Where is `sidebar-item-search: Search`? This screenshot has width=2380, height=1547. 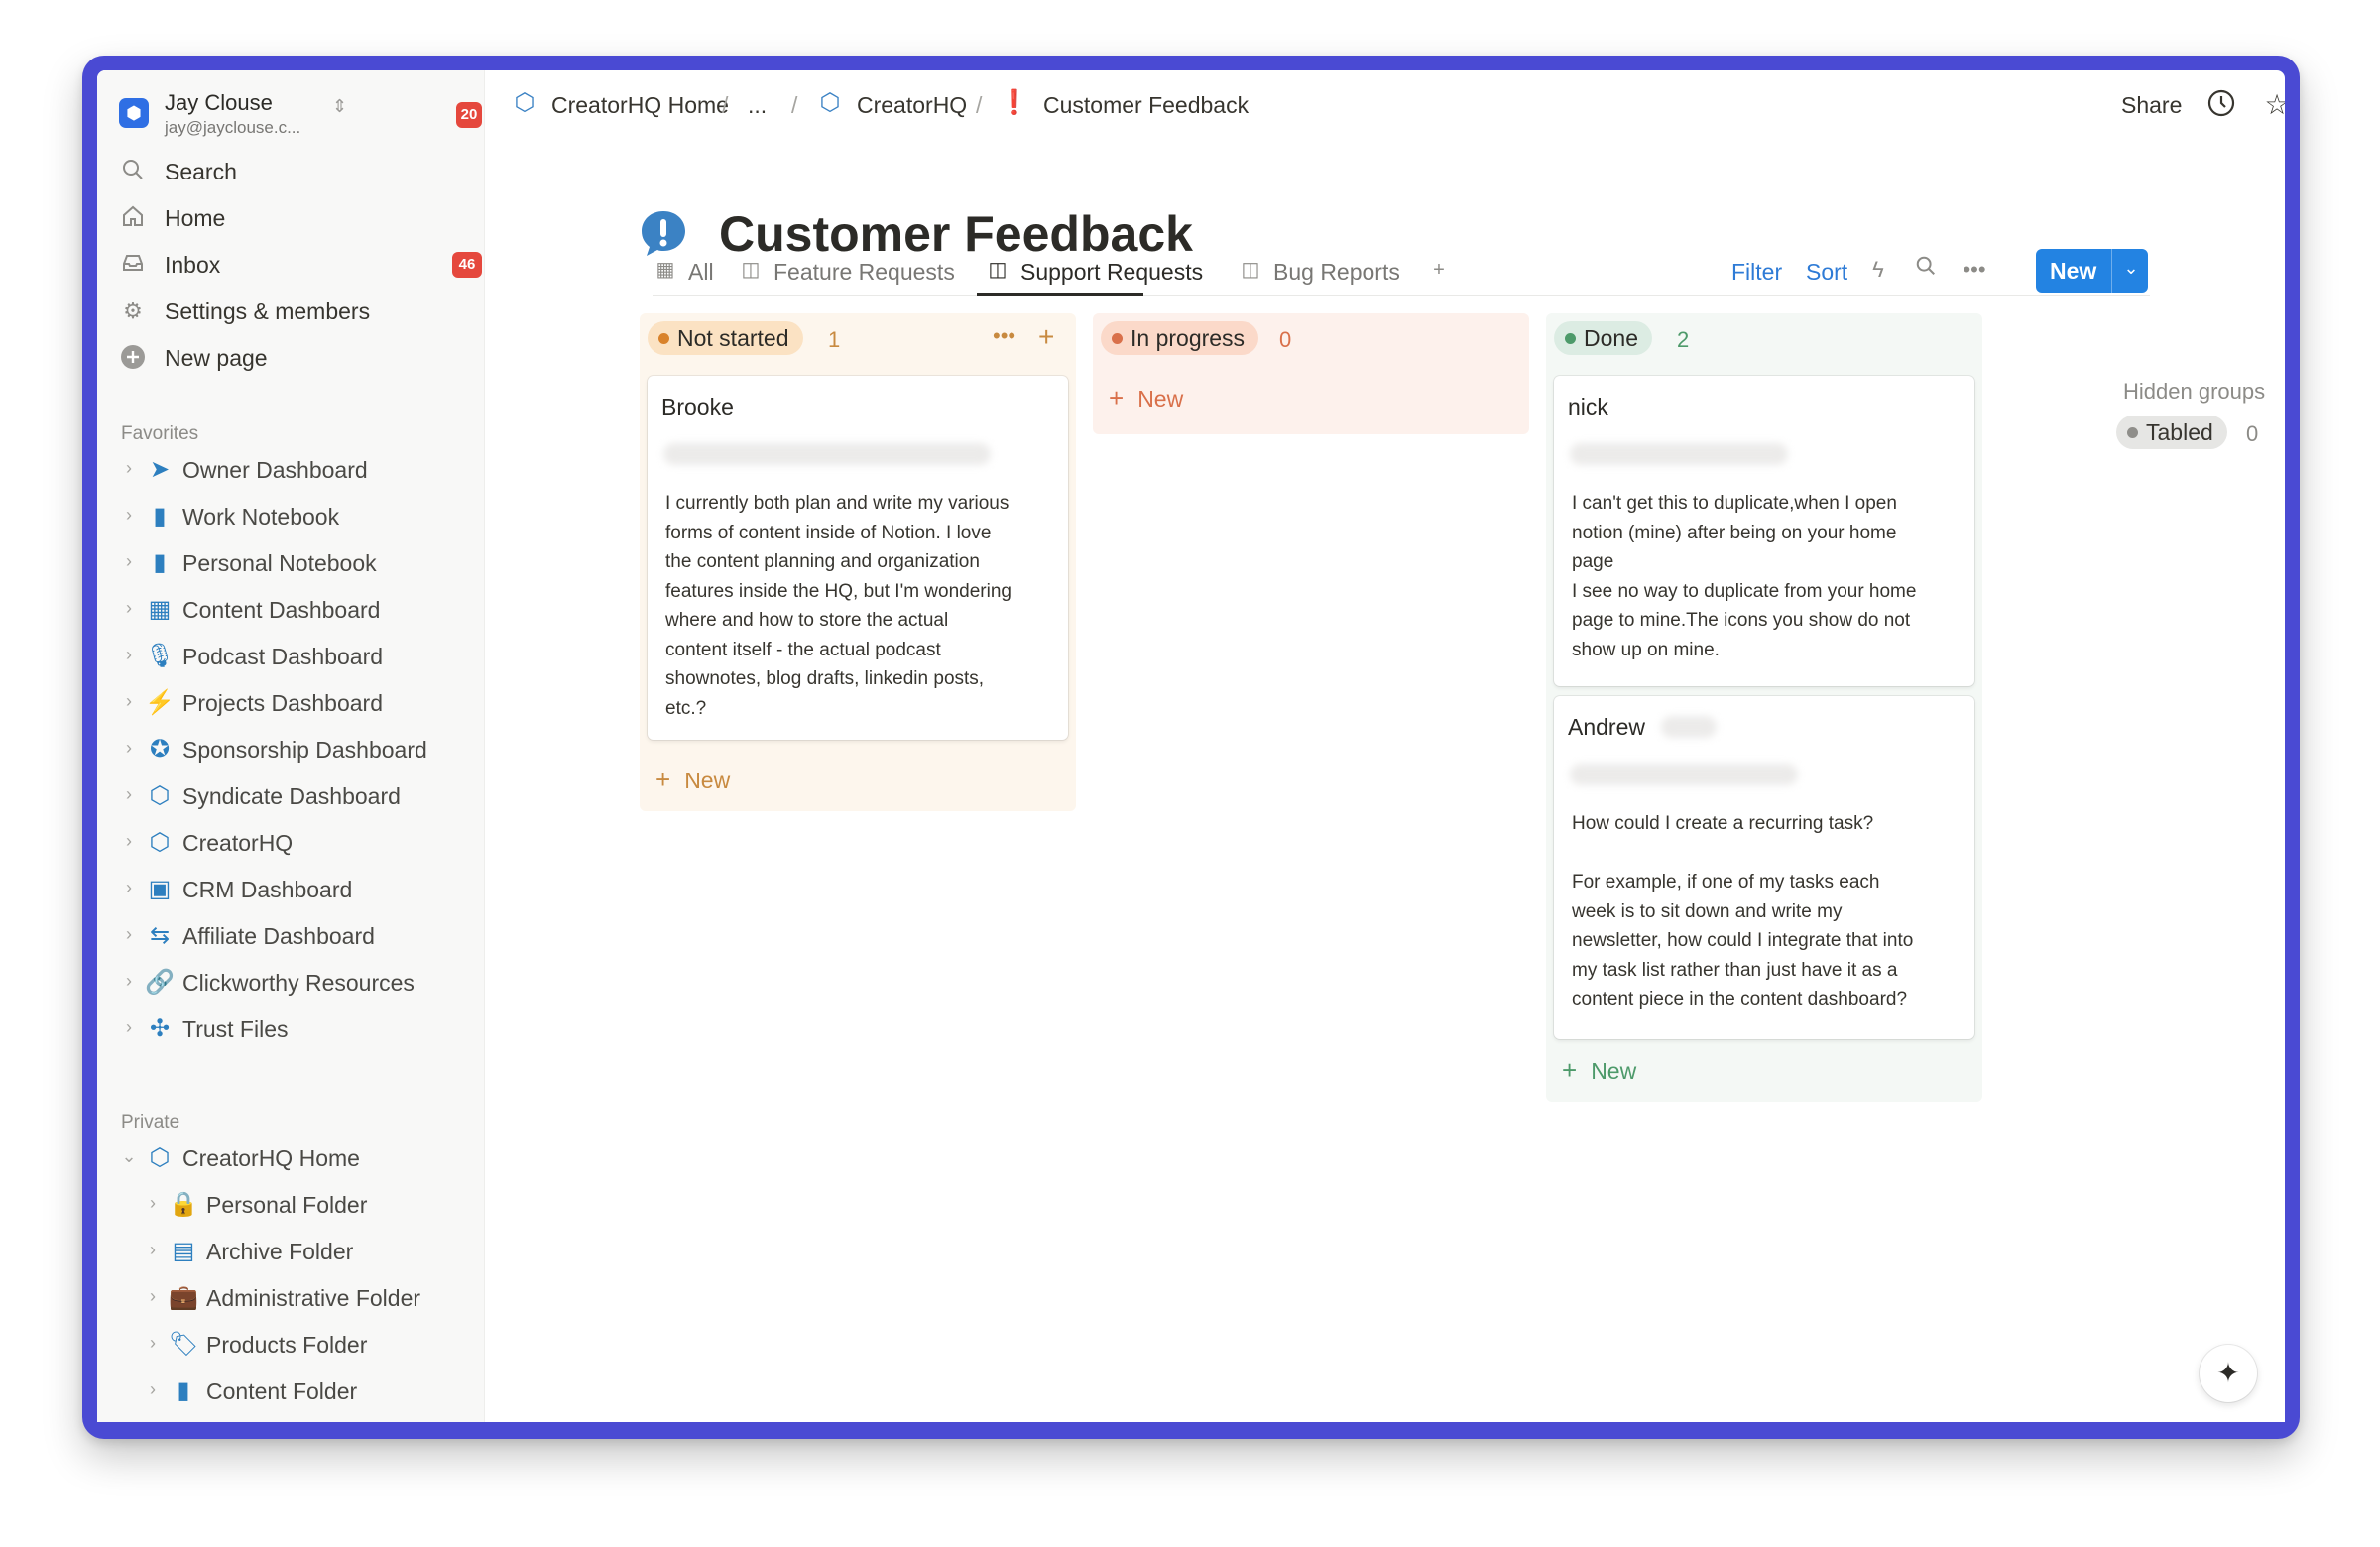
sidebar-item-search: Search is located at coordinates (292, 171).